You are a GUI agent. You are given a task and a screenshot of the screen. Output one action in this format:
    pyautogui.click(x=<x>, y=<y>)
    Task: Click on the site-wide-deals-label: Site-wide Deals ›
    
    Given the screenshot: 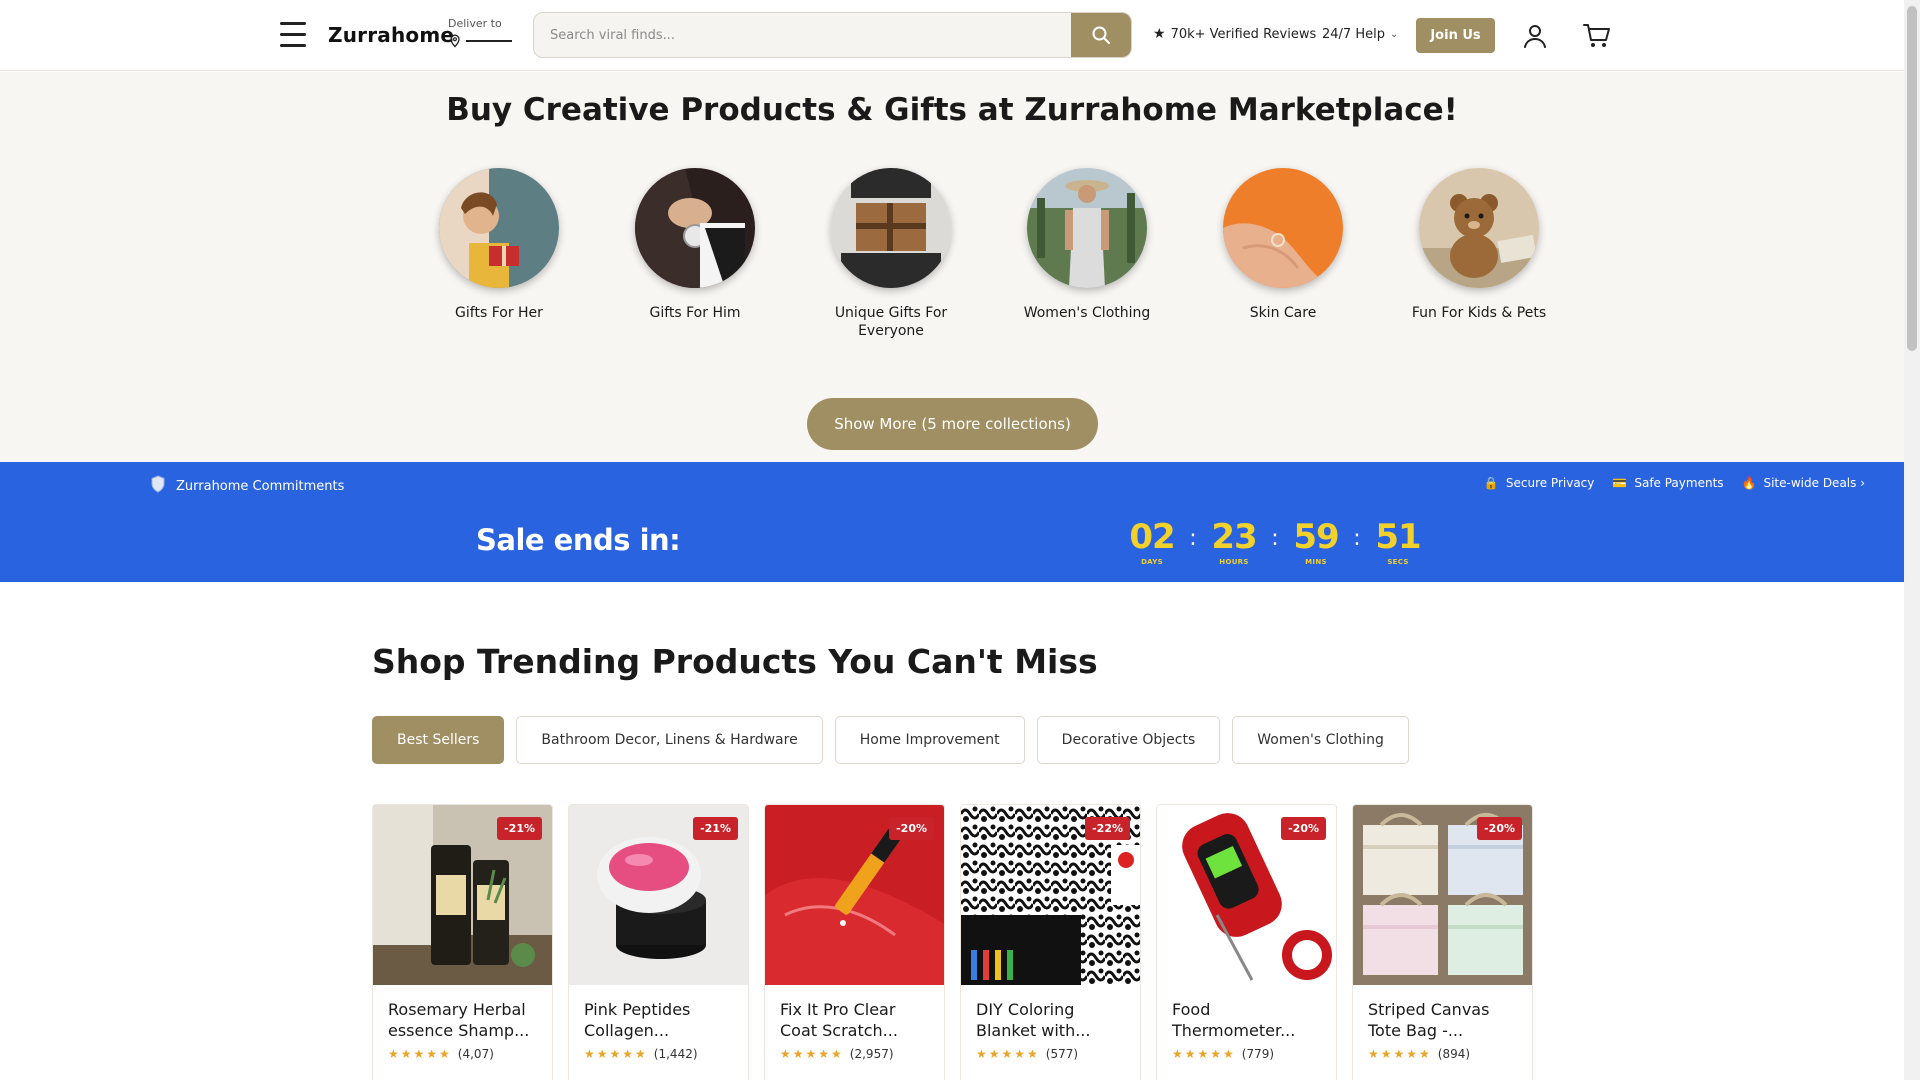 What is the action you would take?
    pyautogui.click(x=1814, y=483)
    